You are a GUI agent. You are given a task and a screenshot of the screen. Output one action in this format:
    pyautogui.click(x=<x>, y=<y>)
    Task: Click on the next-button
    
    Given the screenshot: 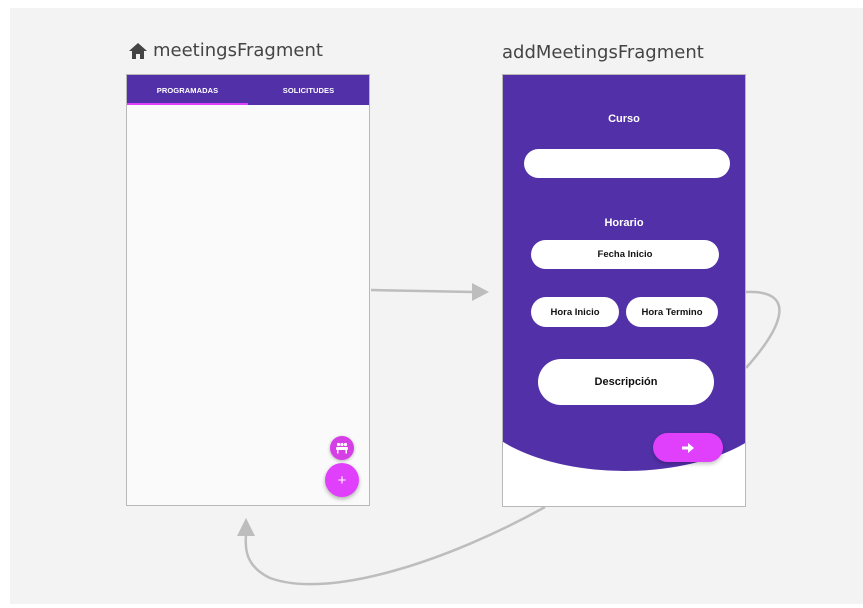 What is the action you would take?
    pyautogui.click(x=688, y=447)
    